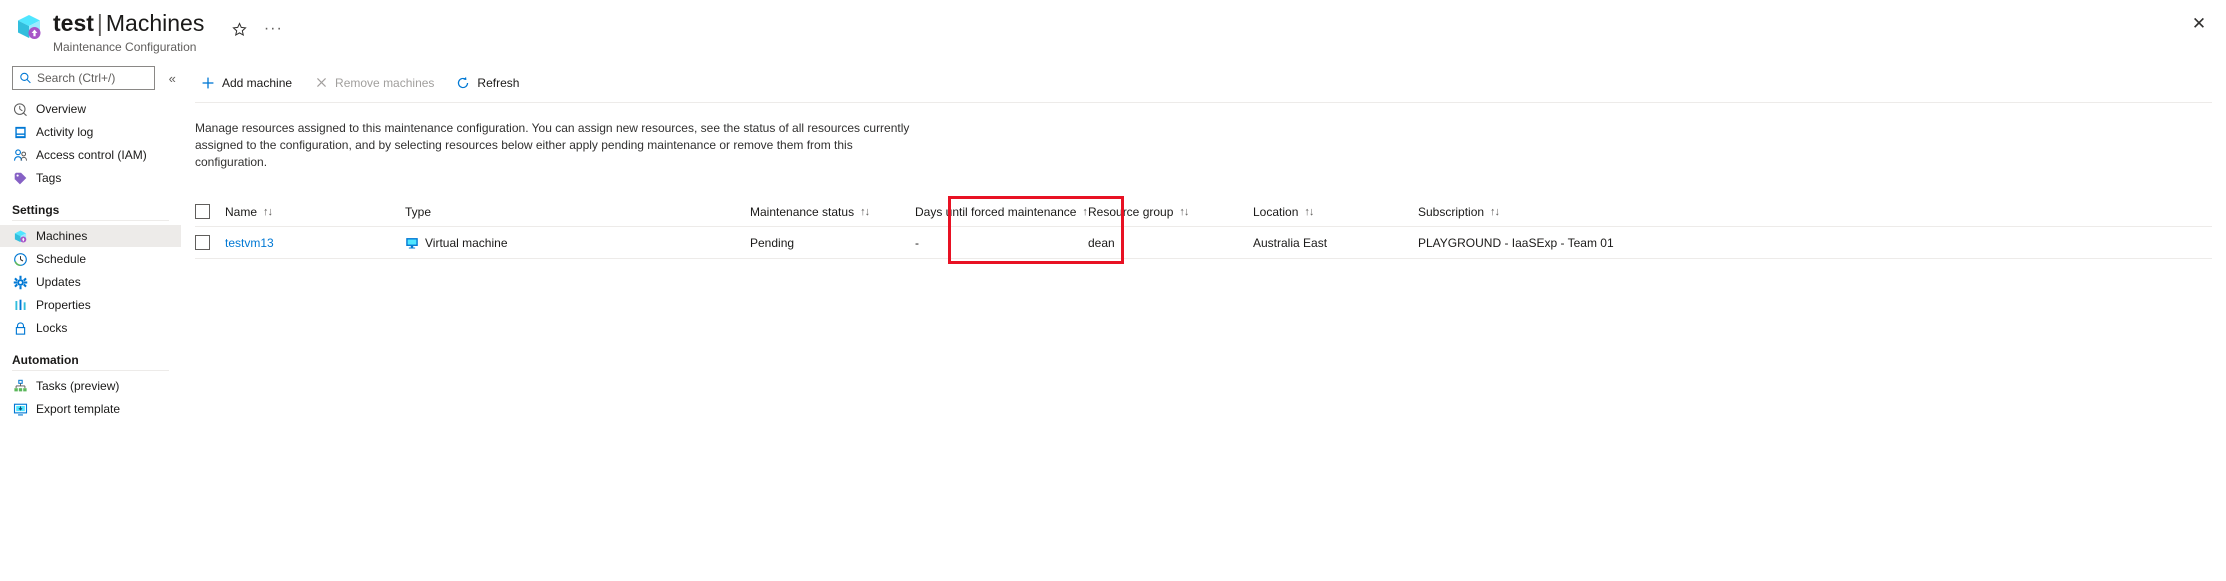 The width and height of the screenshot is (2226, 581). What do you see at coordinates (466, 242) in the screenshot?
I see `type-label: Virtual machine` at bounding box center [466, 242].